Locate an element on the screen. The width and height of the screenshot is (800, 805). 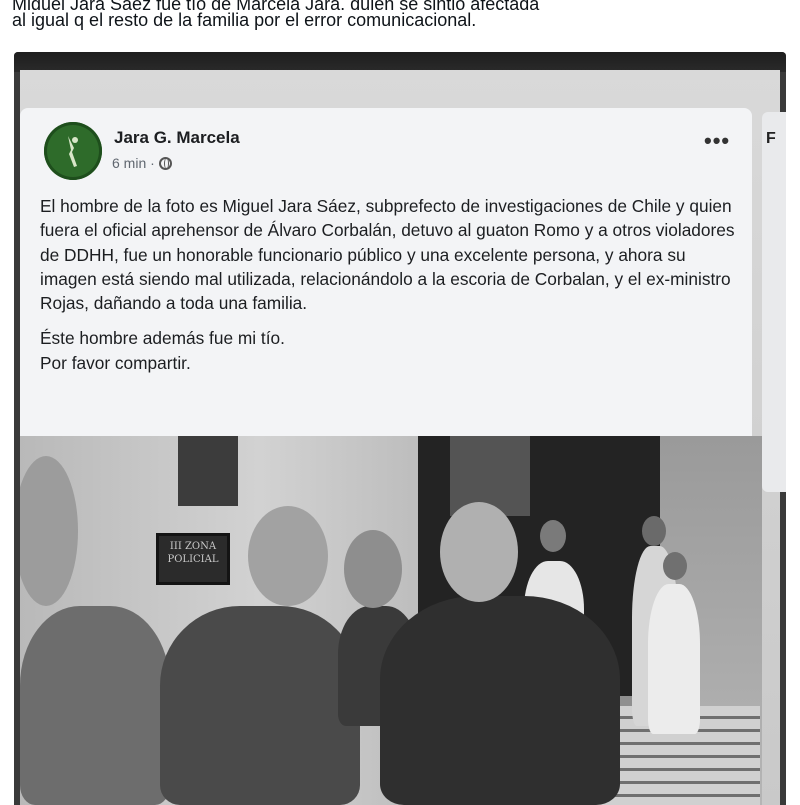
more-options-icon: ••• is located at coordinates (717, 141).